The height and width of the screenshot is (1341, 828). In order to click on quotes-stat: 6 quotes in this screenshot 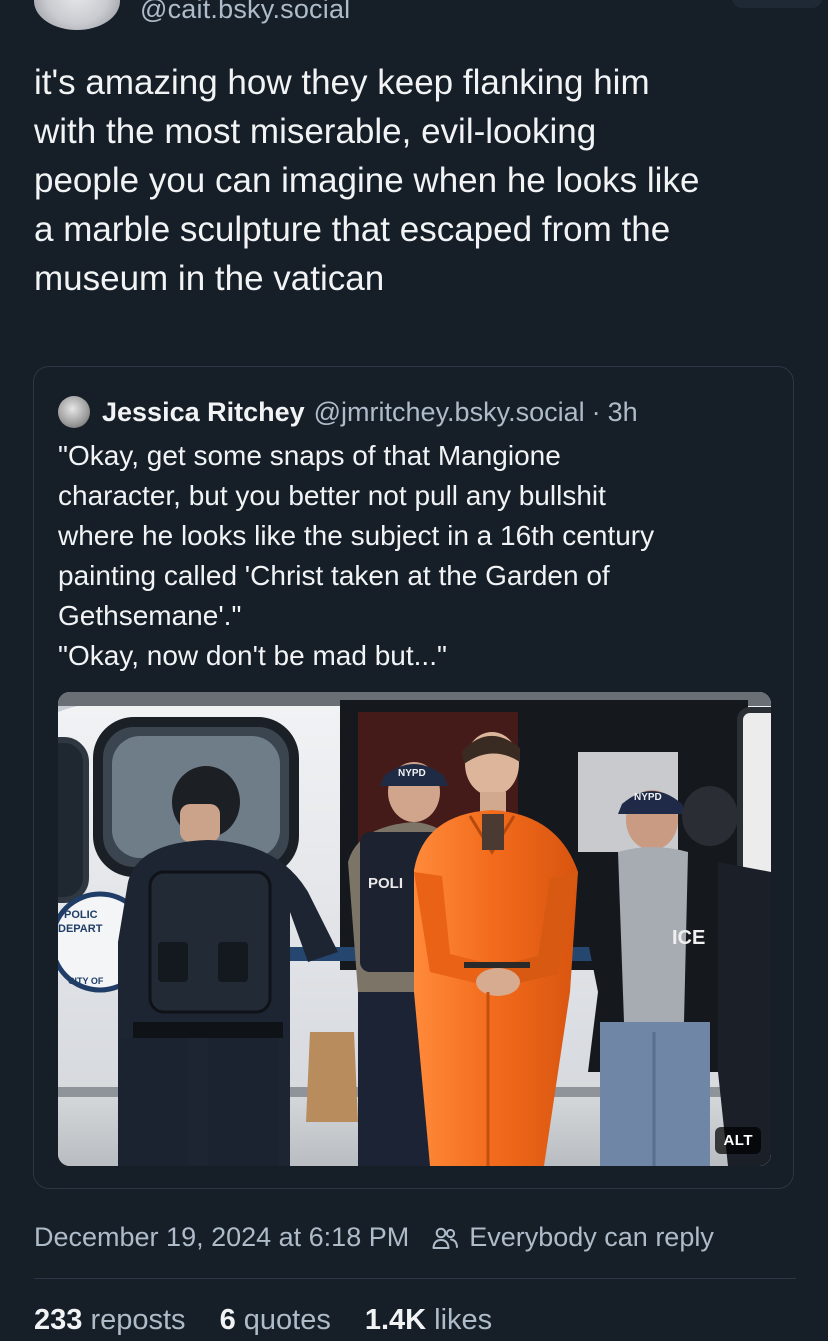, I will do `click(275, 1320)`.